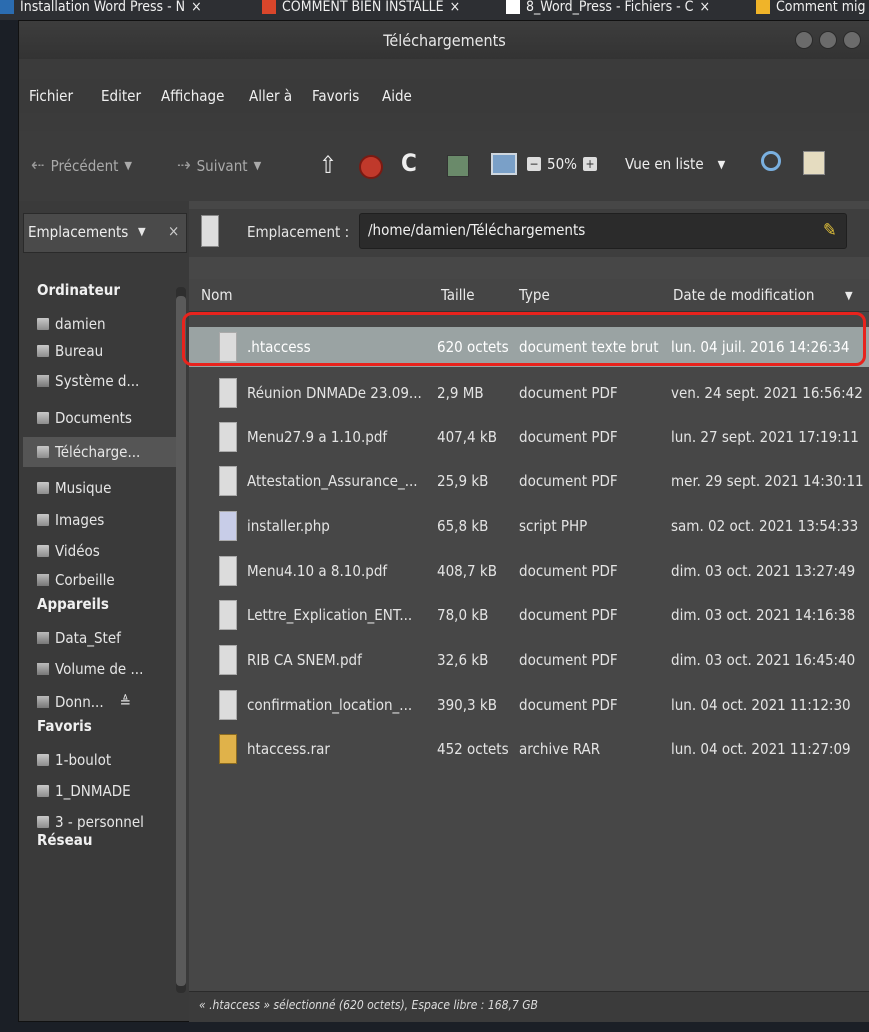  Describe the element at coordinates (78, 290) in the screenshot. I see `section-ordinateur: Ordinateur` at that location.